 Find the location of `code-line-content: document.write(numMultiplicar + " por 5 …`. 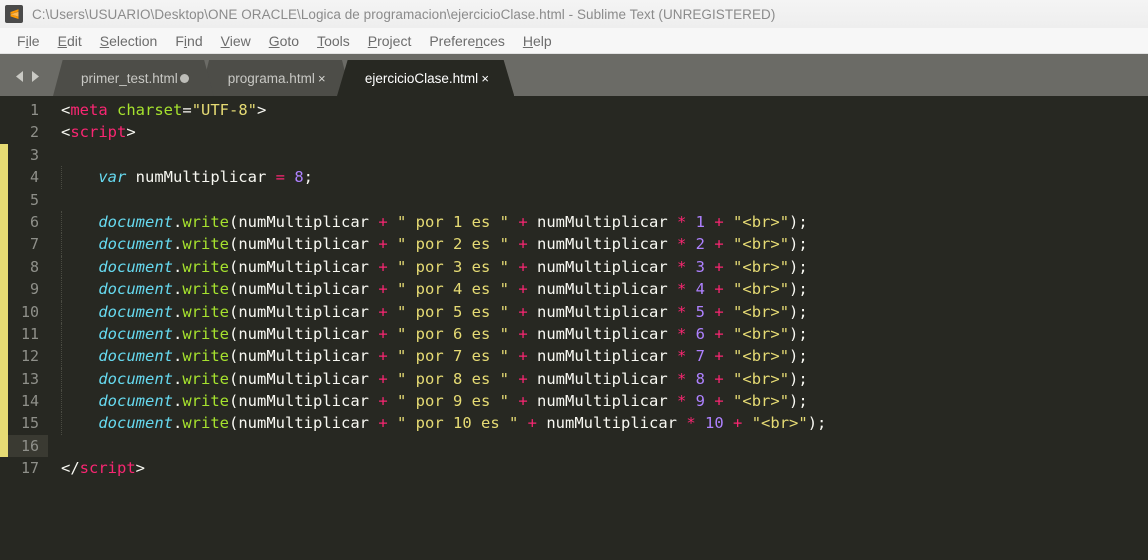

code-line-content: document.write(numMultiplicar + " por 5 … is located at coordinates (598, 312).